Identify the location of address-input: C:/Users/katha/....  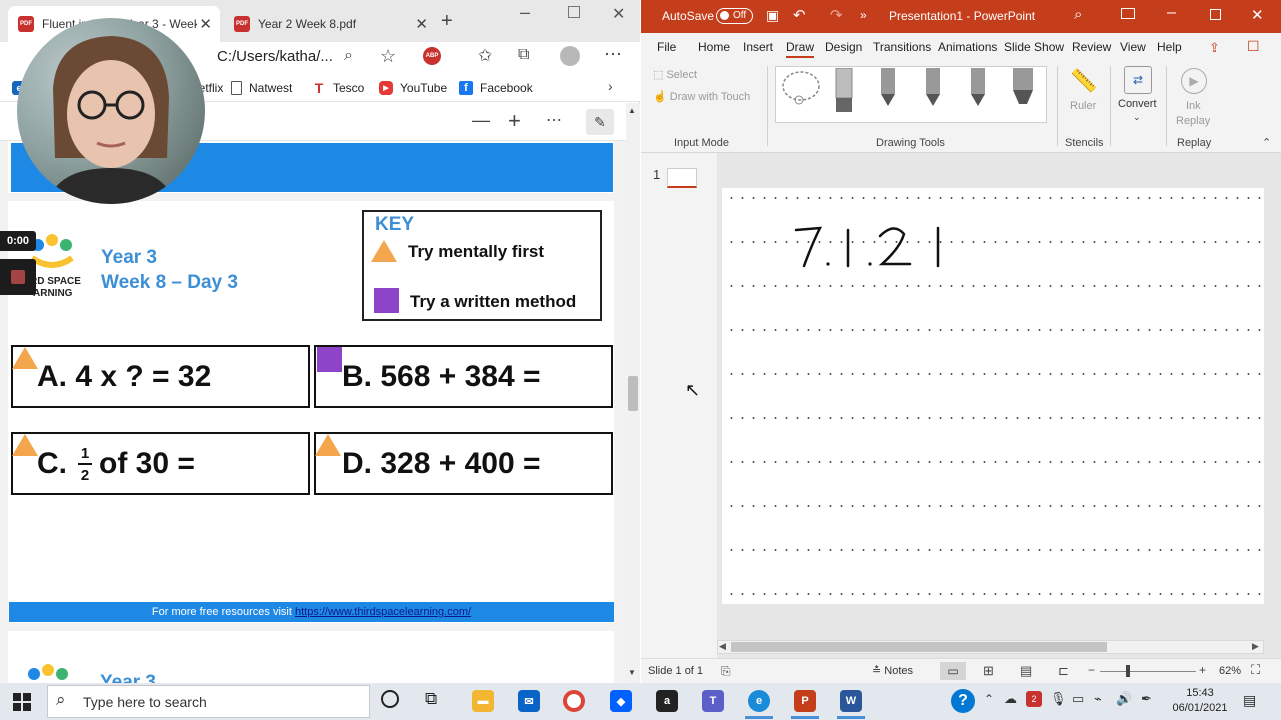
(275, 56).